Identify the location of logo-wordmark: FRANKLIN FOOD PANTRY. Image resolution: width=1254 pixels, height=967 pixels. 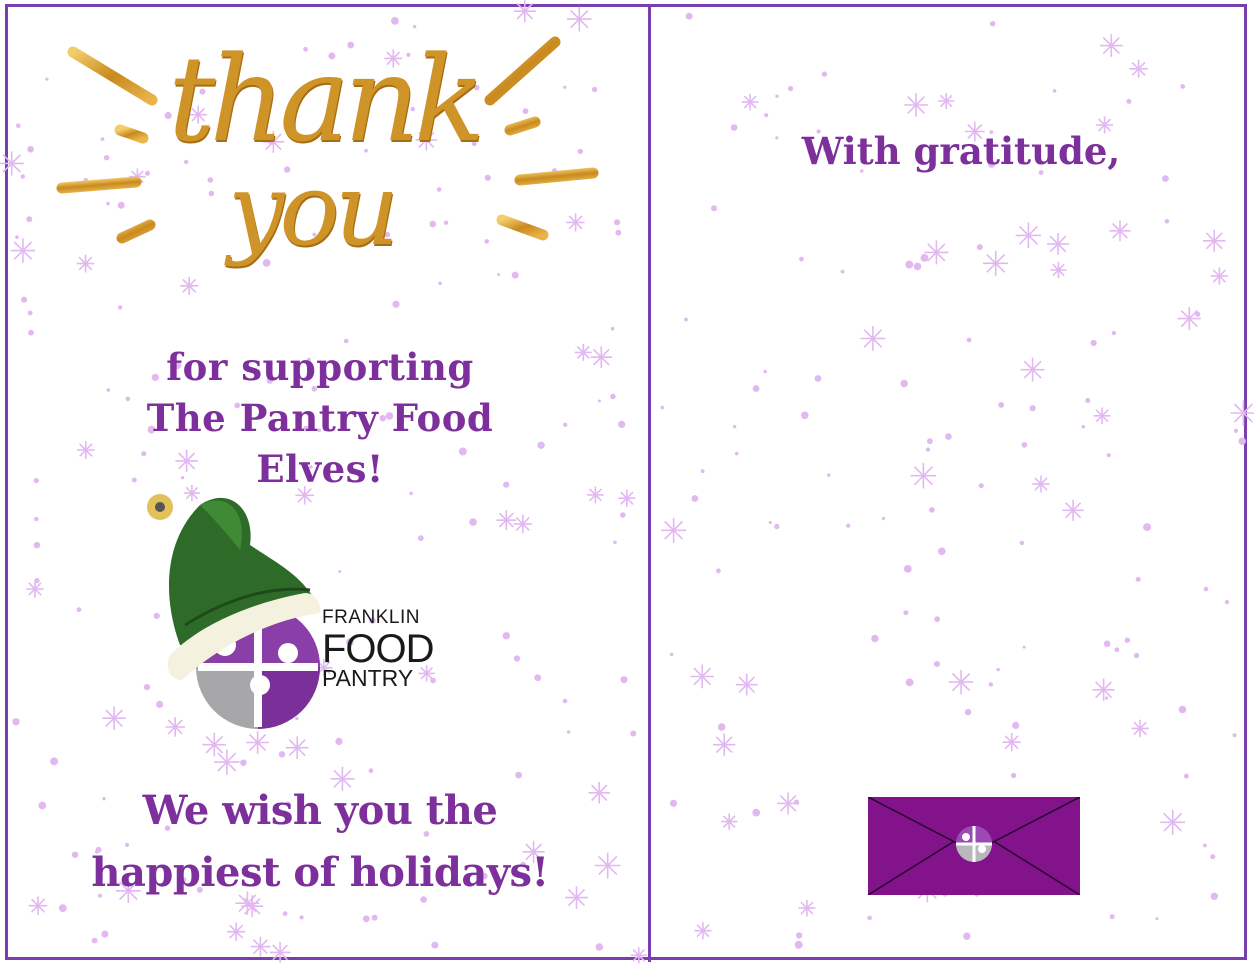
(378, 648).